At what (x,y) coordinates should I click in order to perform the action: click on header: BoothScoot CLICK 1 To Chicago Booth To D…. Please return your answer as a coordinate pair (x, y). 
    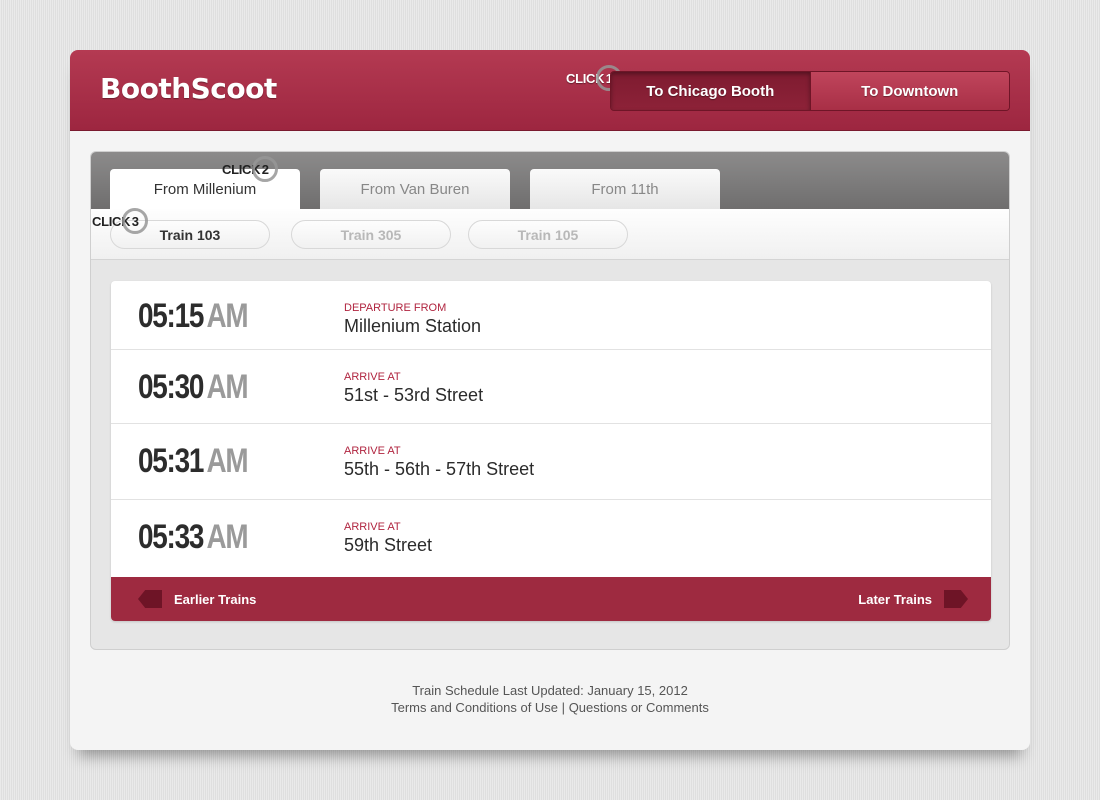
    Looking at the image, I should click on (550, 90).